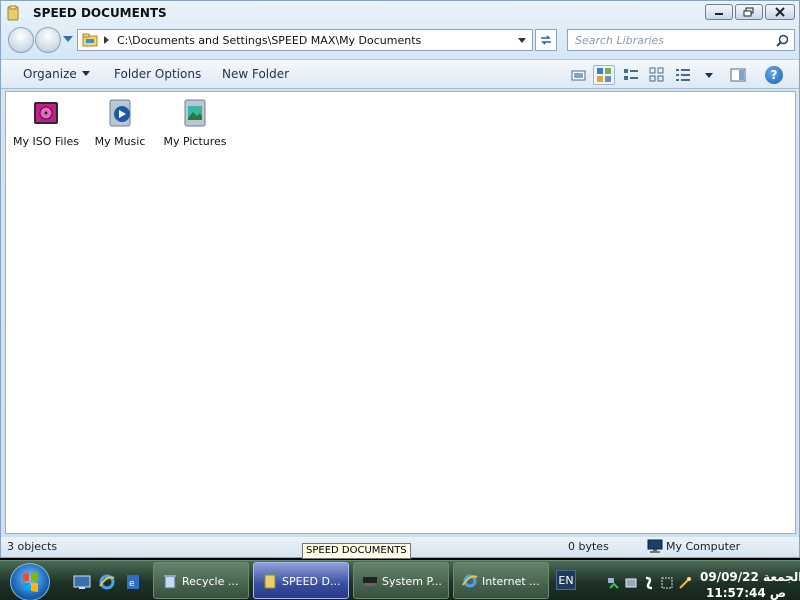  Describe the element at coordinates (68, 39) in the screenshot. I see `recent-pages-dropdown` at that location.